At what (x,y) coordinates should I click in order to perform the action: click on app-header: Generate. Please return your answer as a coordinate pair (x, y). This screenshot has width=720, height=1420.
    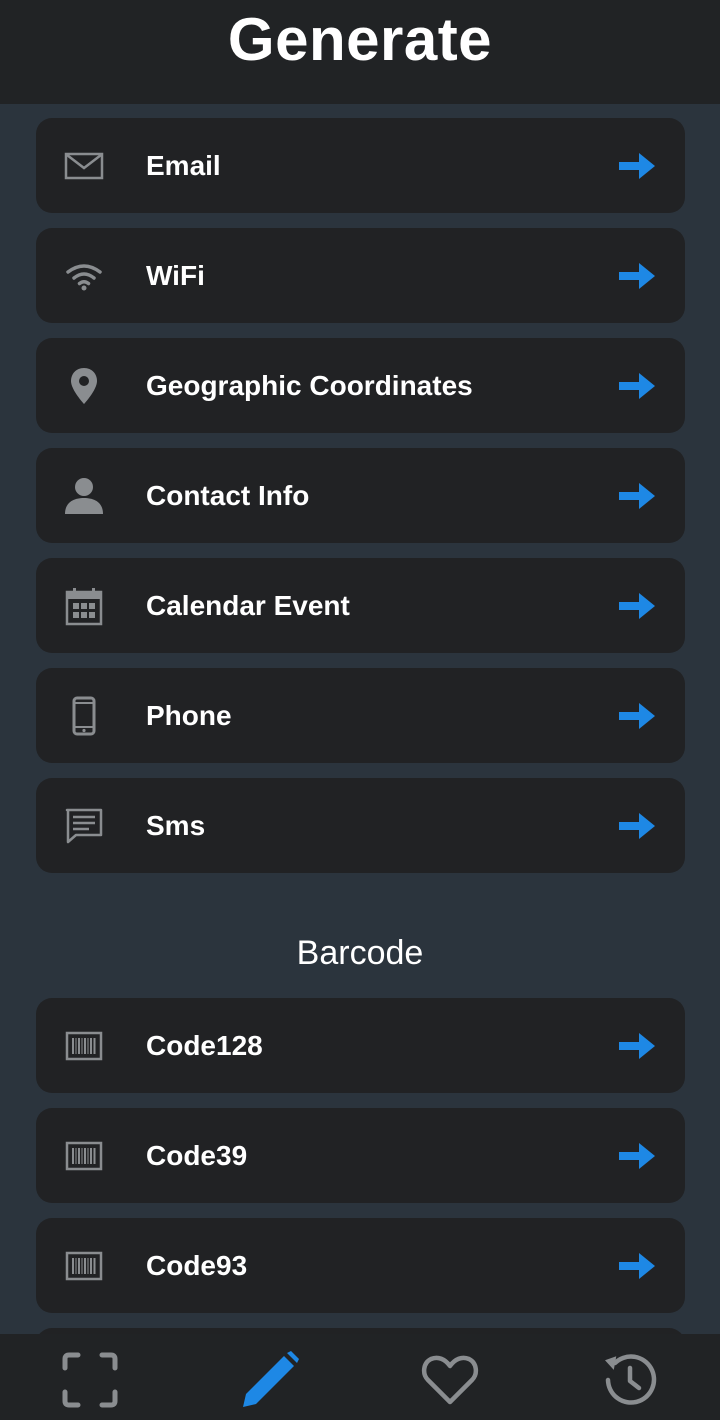
    Looking at the image, I should click on (360, 52).